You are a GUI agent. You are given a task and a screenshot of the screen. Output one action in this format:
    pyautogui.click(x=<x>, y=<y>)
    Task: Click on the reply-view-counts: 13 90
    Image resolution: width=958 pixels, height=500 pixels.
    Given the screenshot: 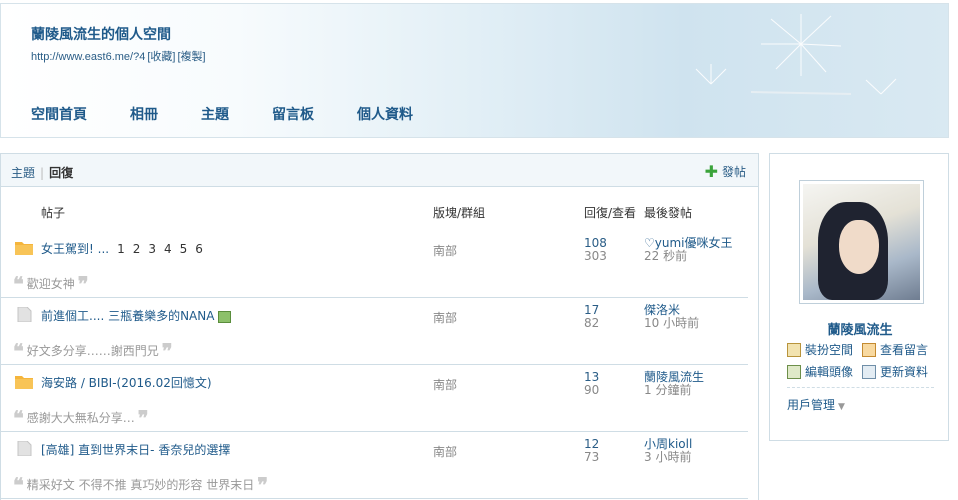 What is the action you would take?
    pyautogui.click(x=591, y=384)
    